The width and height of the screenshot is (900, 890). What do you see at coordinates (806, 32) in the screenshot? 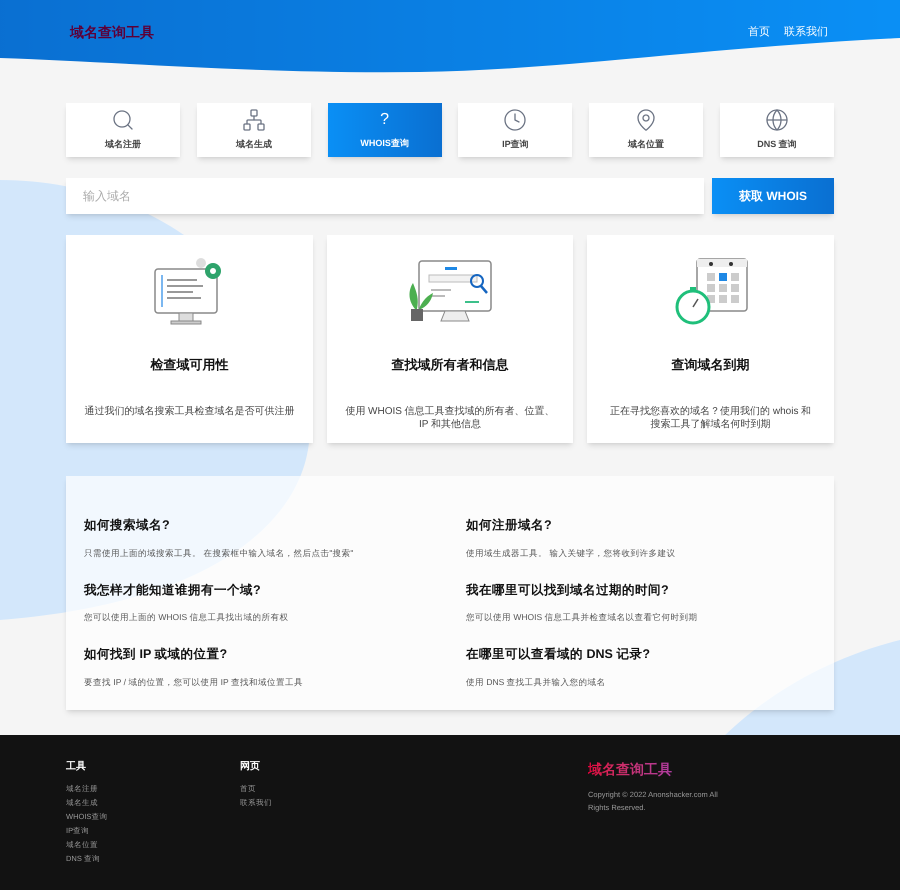
I see `nav-link: 联系我们` at bounding box center [806, 32].